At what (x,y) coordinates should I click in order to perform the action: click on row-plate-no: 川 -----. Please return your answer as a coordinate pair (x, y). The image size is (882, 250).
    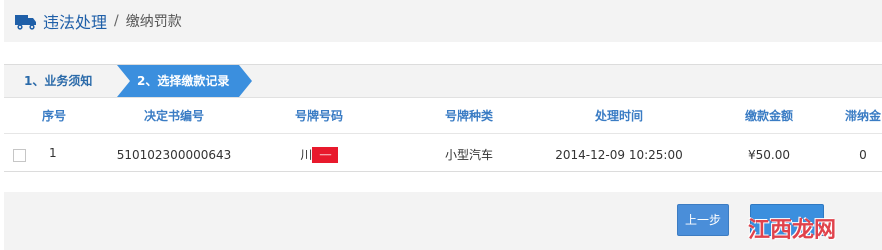
    Looking at the image, I should click on (319, 154).